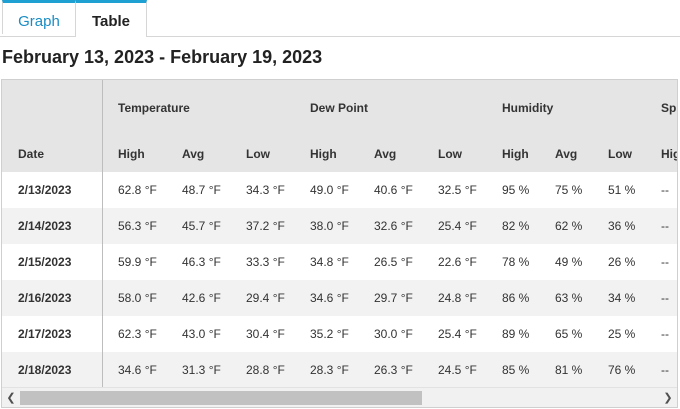 Image resolution: width=680 pixels, height=409 pixels. Describe the element at coordinates (622, 190) in the screenshot. I see `table-cell: 51 %` at that location.